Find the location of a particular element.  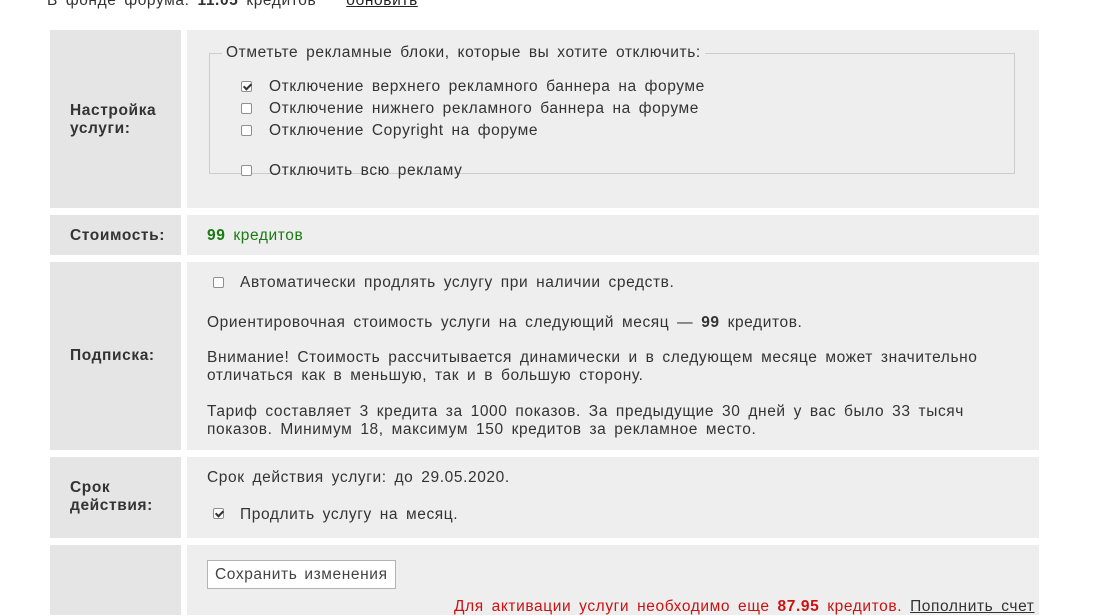

balance-unit: кредитов is located at coordinates (281, 4).